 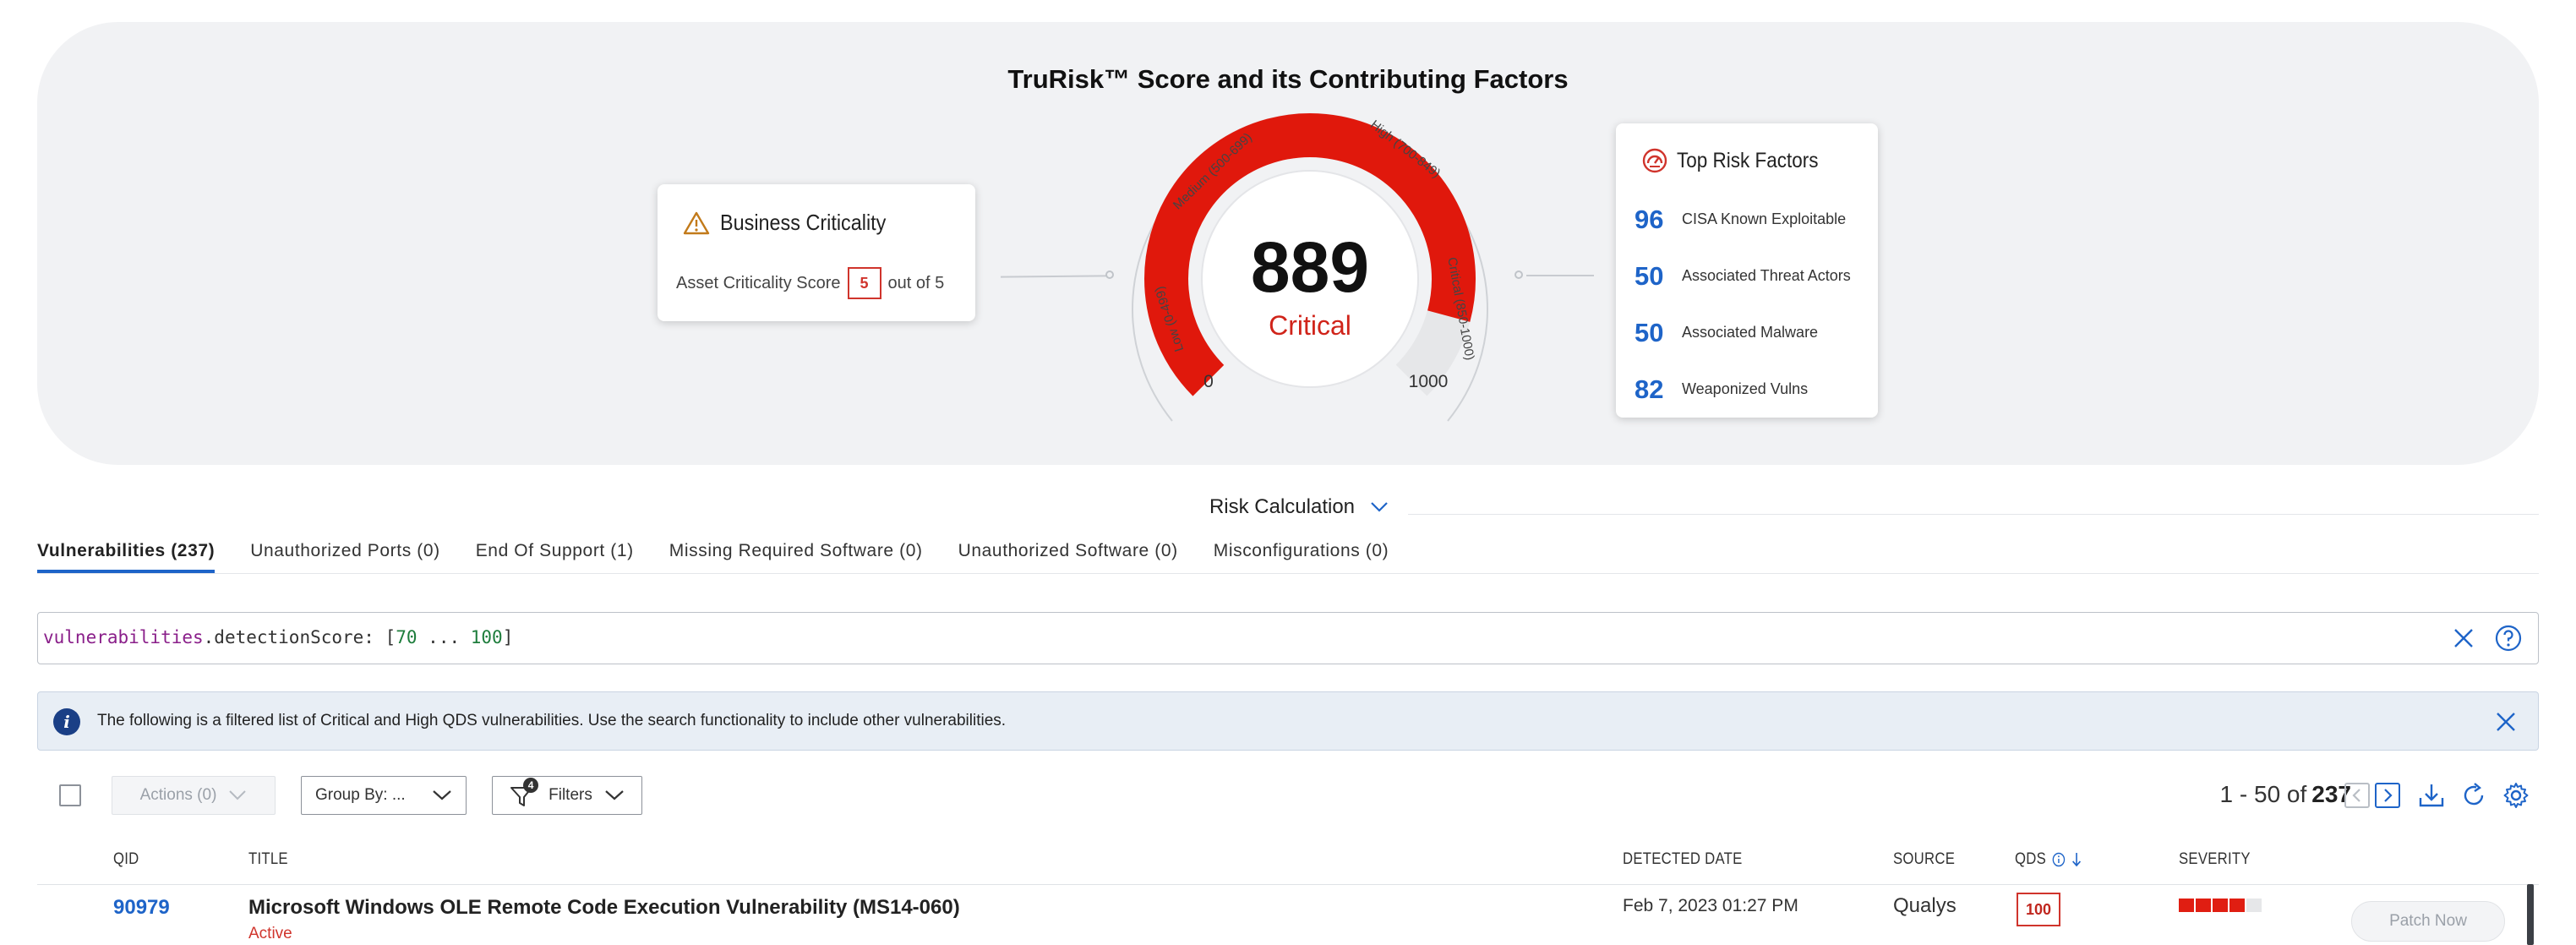 I want to click on tab-misconfigurations: Misconfigurations (0), so click(x=1301, y=555).